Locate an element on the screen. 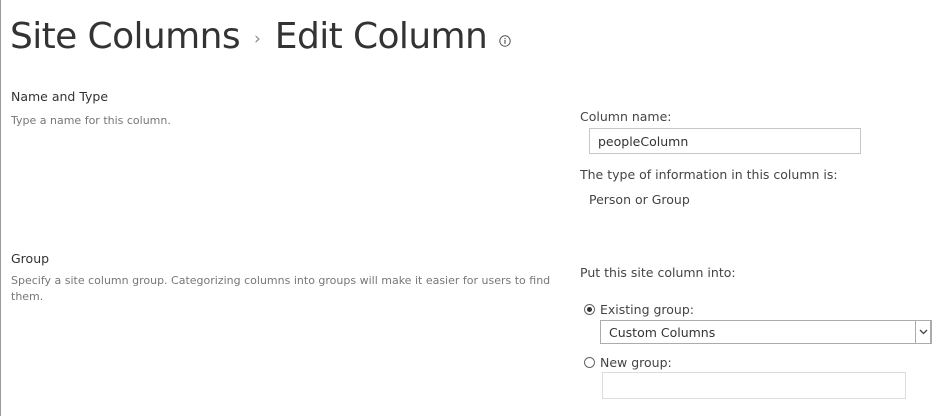 The image size is (935, 416). existing-group-label: Existing group: is located at coordinates (647, 309).